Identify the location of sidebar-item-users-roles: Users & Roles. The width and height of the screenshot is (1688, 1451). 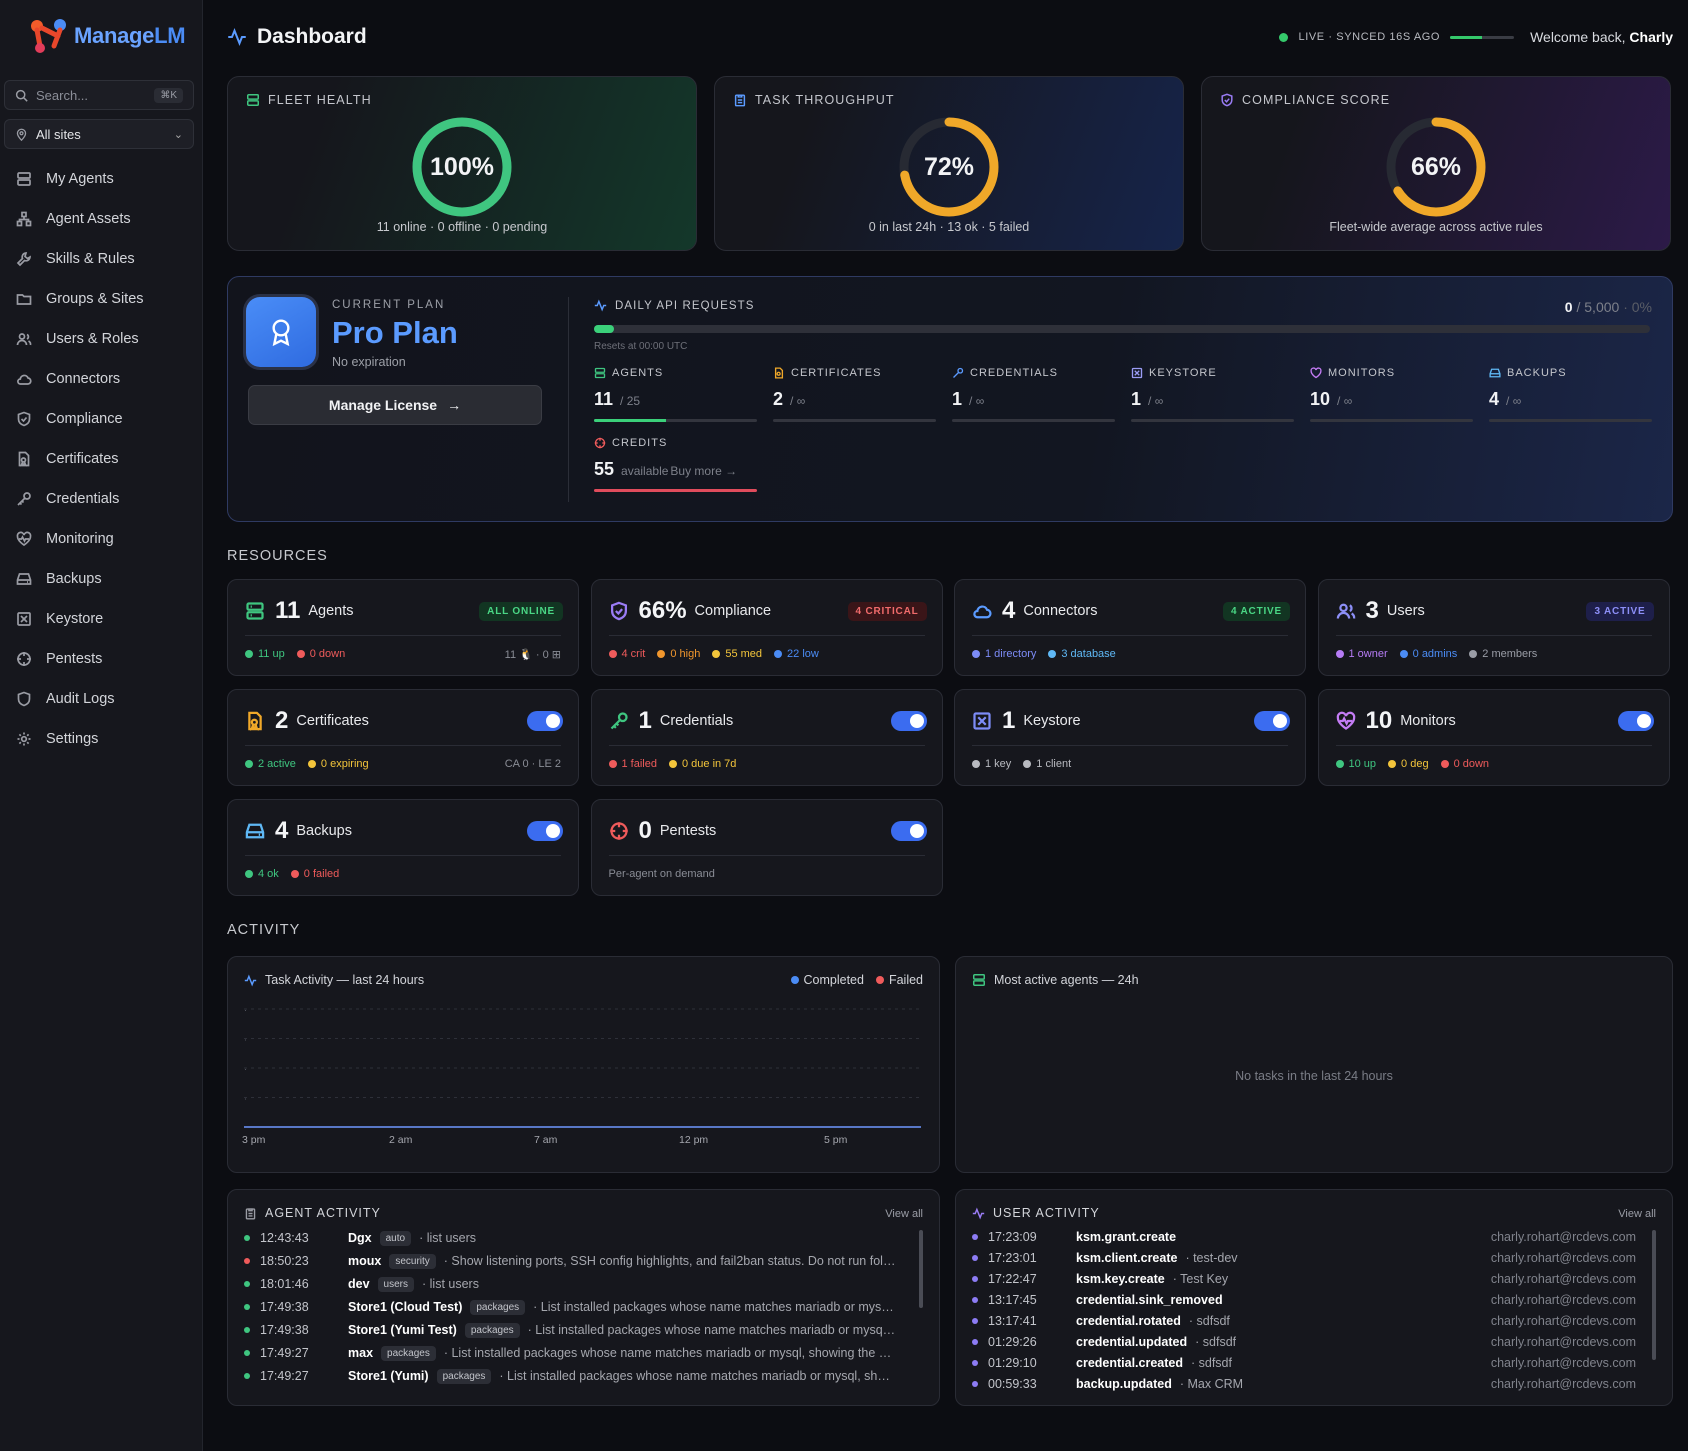
(101, 339).